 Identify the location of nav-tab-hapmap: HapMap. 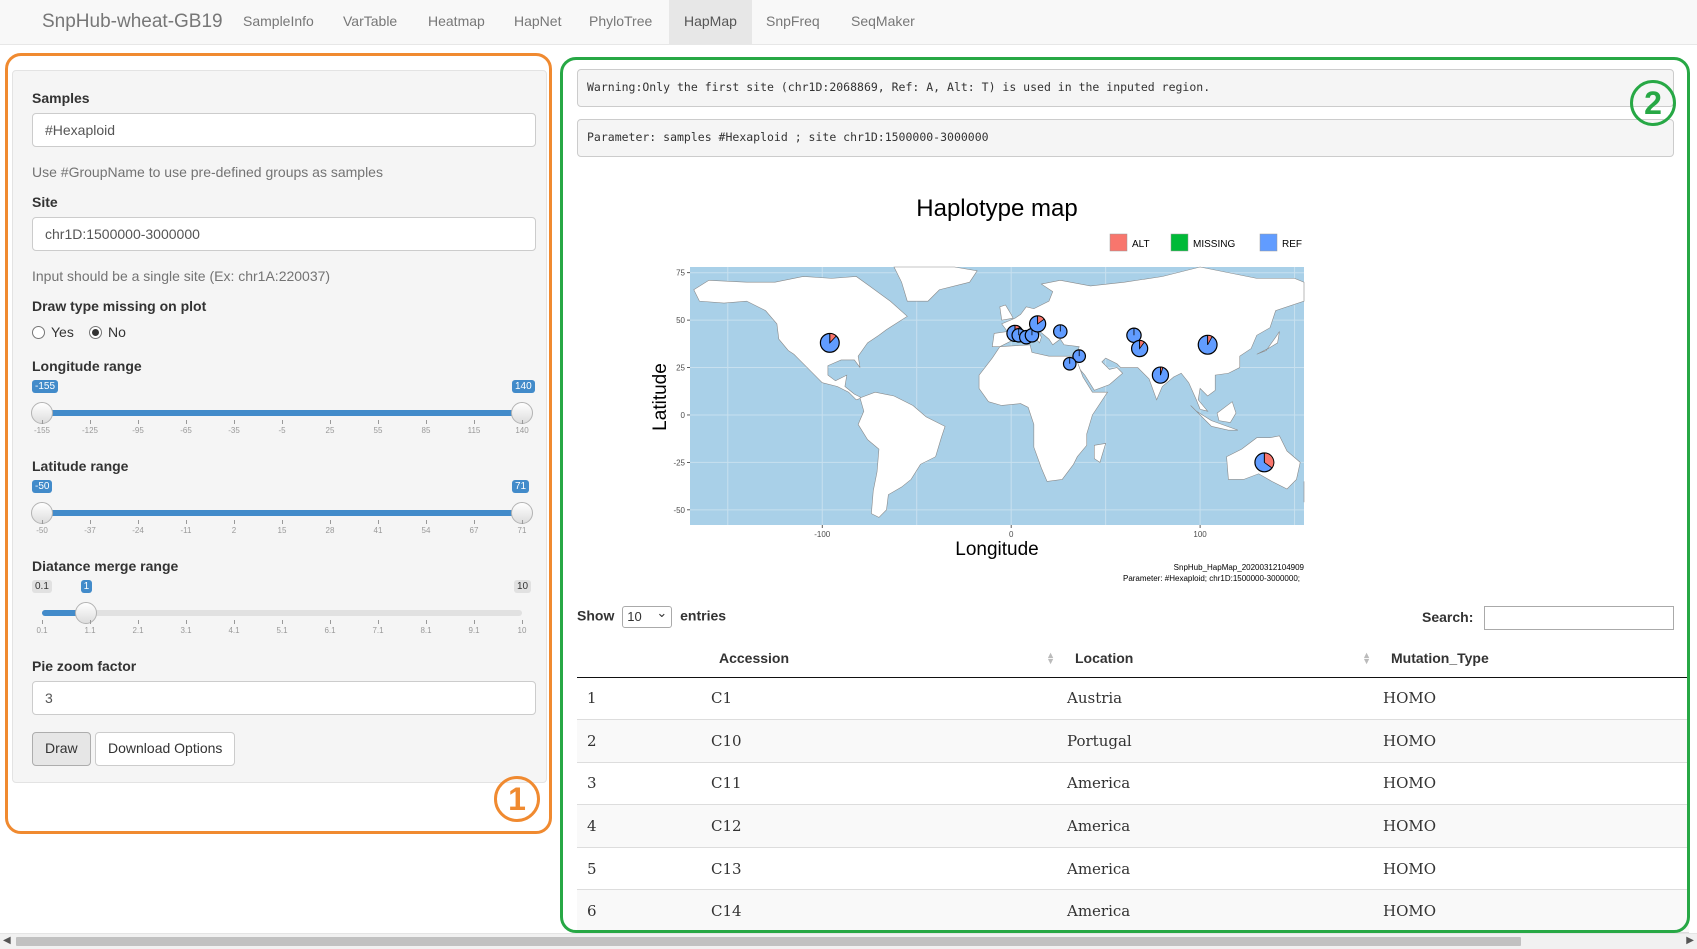
(710, 22).